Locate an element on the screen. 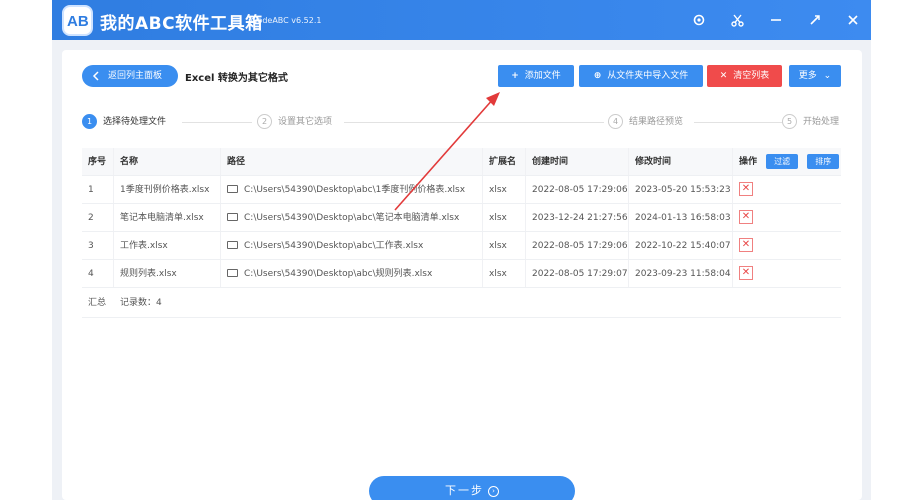 This screenshot has height=500, width=921. step-indicator: 1 选择待处理文件 2 设置其它选项 4 结果路径预览 5 开始处理 is located at coordinates (467, 123).